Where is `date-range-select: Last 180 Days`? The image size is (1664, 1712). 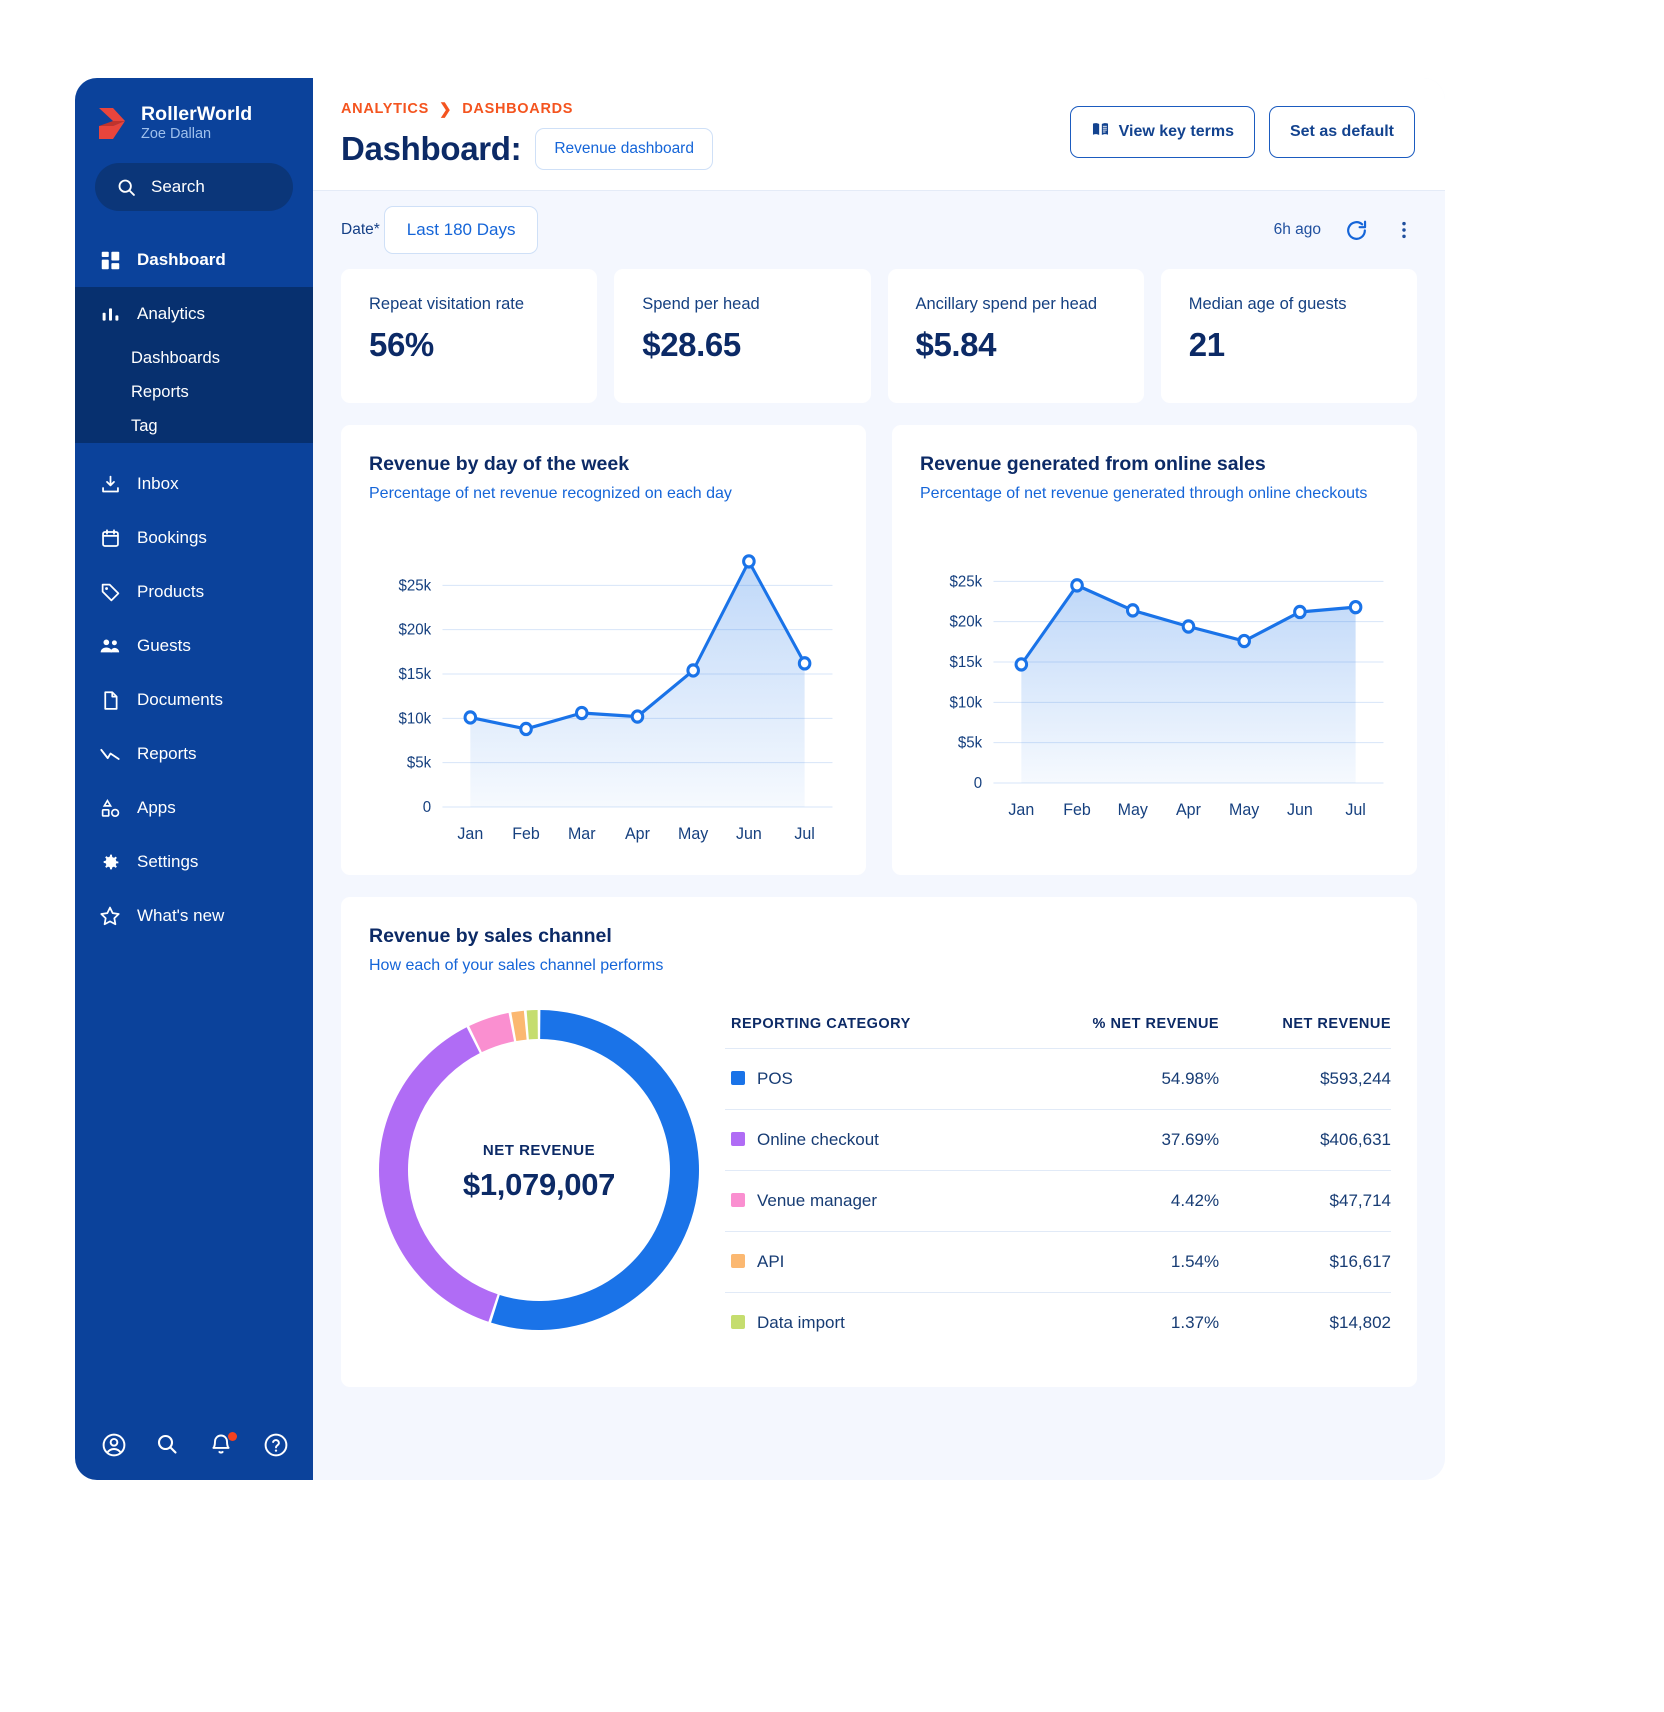
date-range-select: Last 180 Days is located at coordinates (461, 230).